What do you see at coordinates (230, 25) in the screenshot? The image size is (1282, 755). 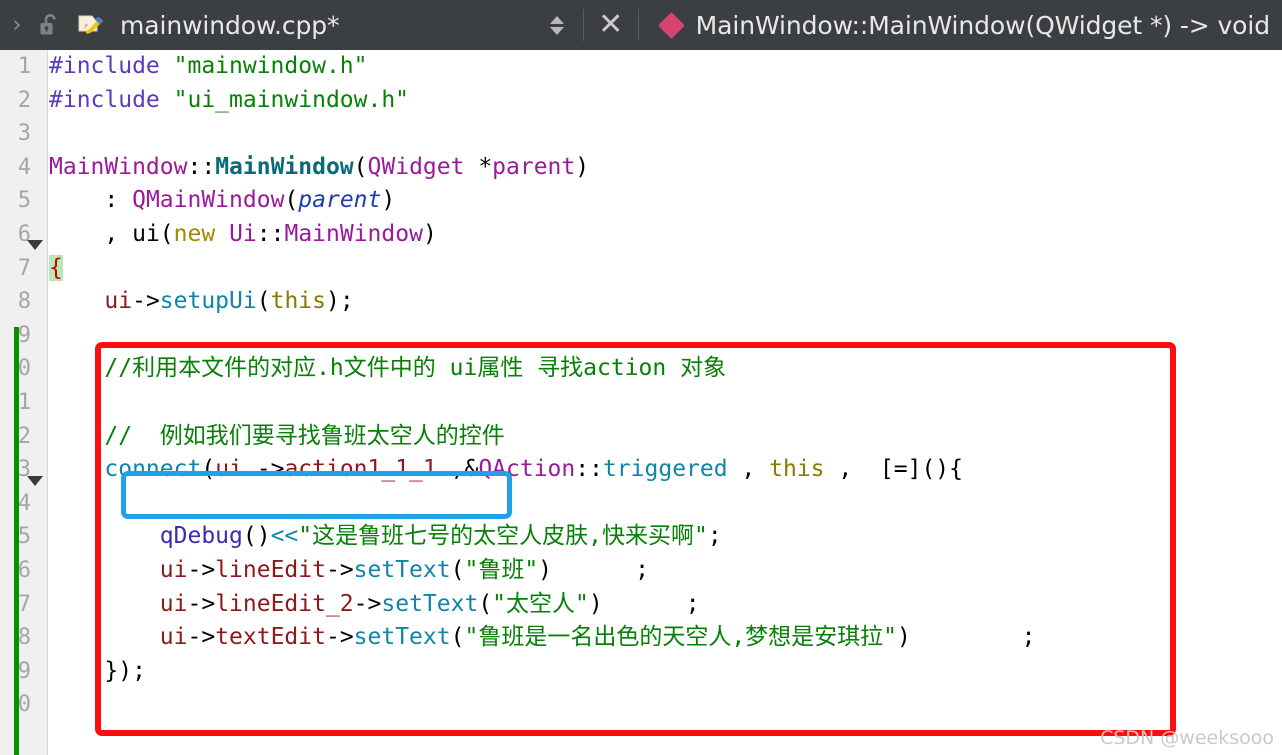 I see `filename-label: mainwindow.cpp*` at bounding box center [230, 25].